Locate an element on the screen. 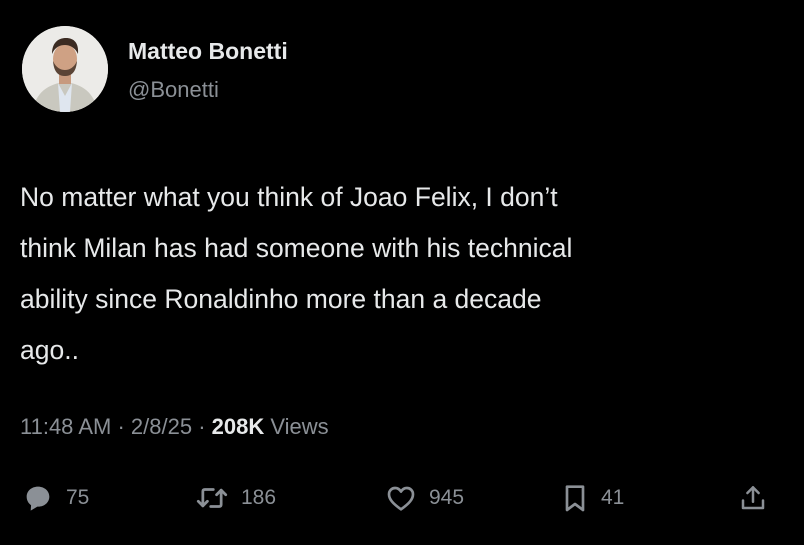 This screenshot has height=545, width=804. views-label: Views is located at coordinates (299, 426).